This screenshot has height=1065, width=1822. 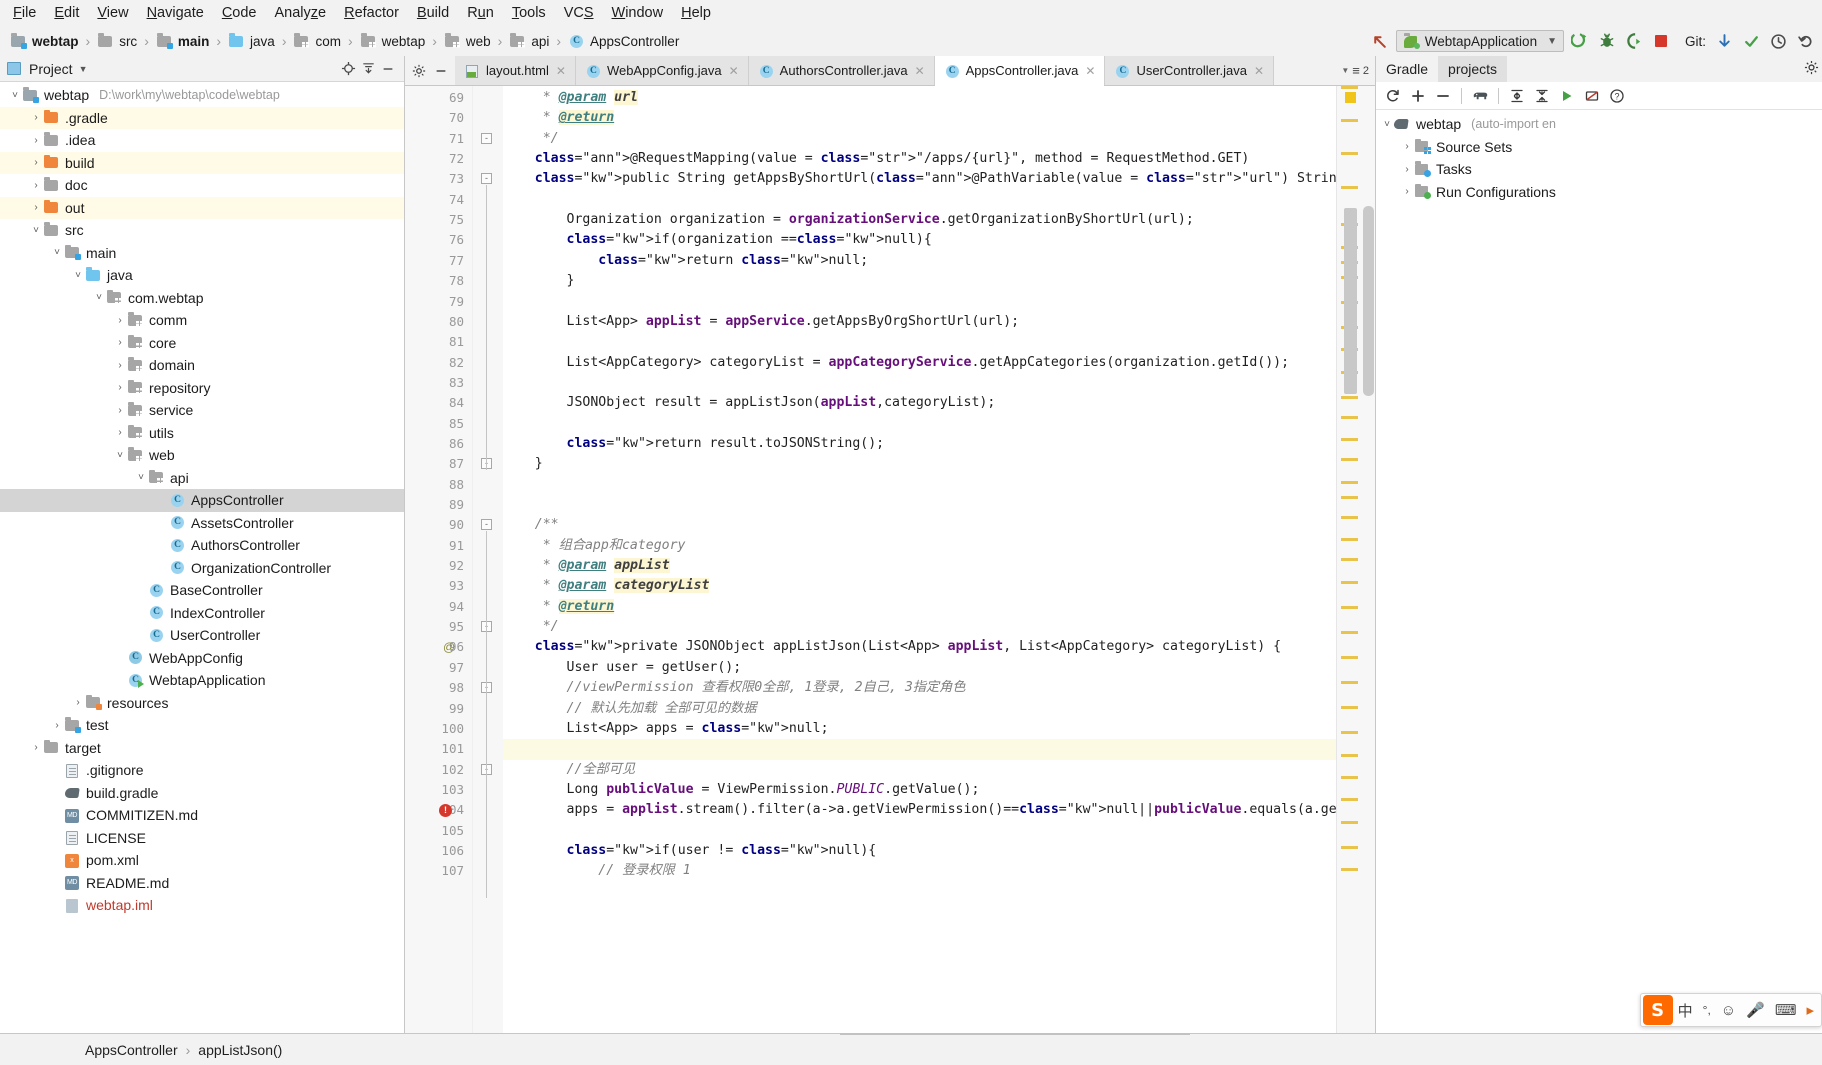 What do you see at coordinates (1599, 192) in the screenshot?
I see `gradle-tree-item: › Run Configurations` at bounding box center [1599, 192].